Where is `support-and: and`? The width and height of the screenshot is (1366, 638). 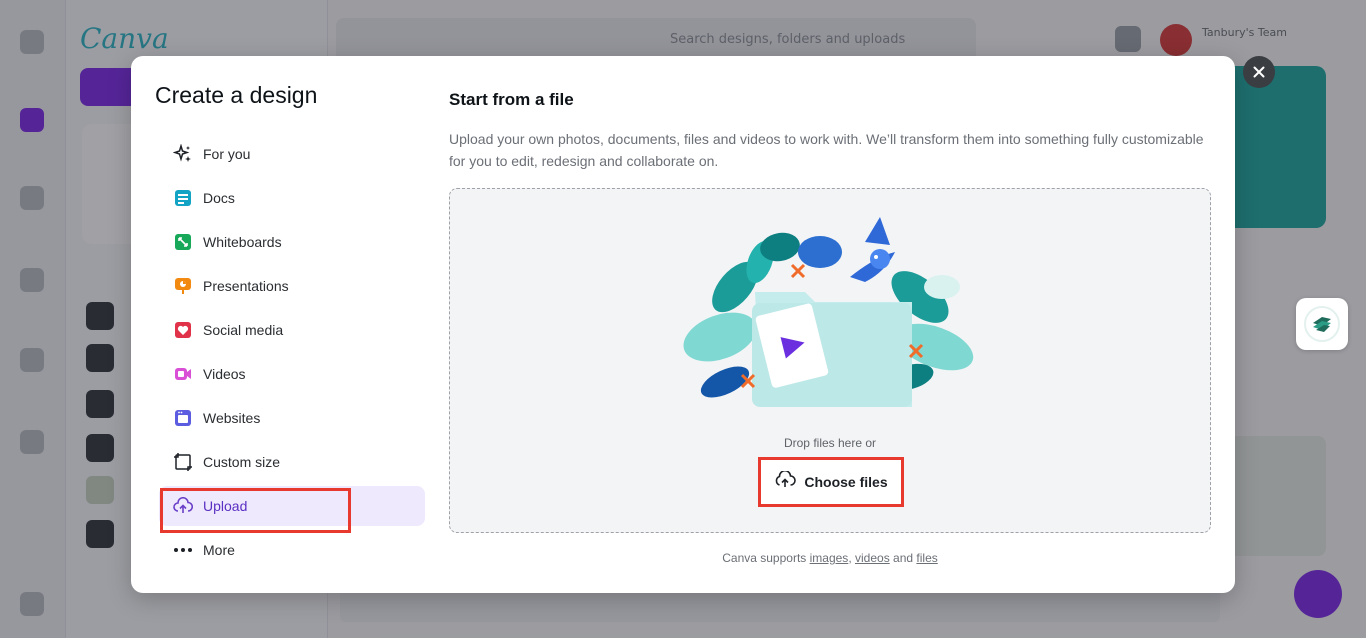 support-and: and is located at coordinates (903, 558).